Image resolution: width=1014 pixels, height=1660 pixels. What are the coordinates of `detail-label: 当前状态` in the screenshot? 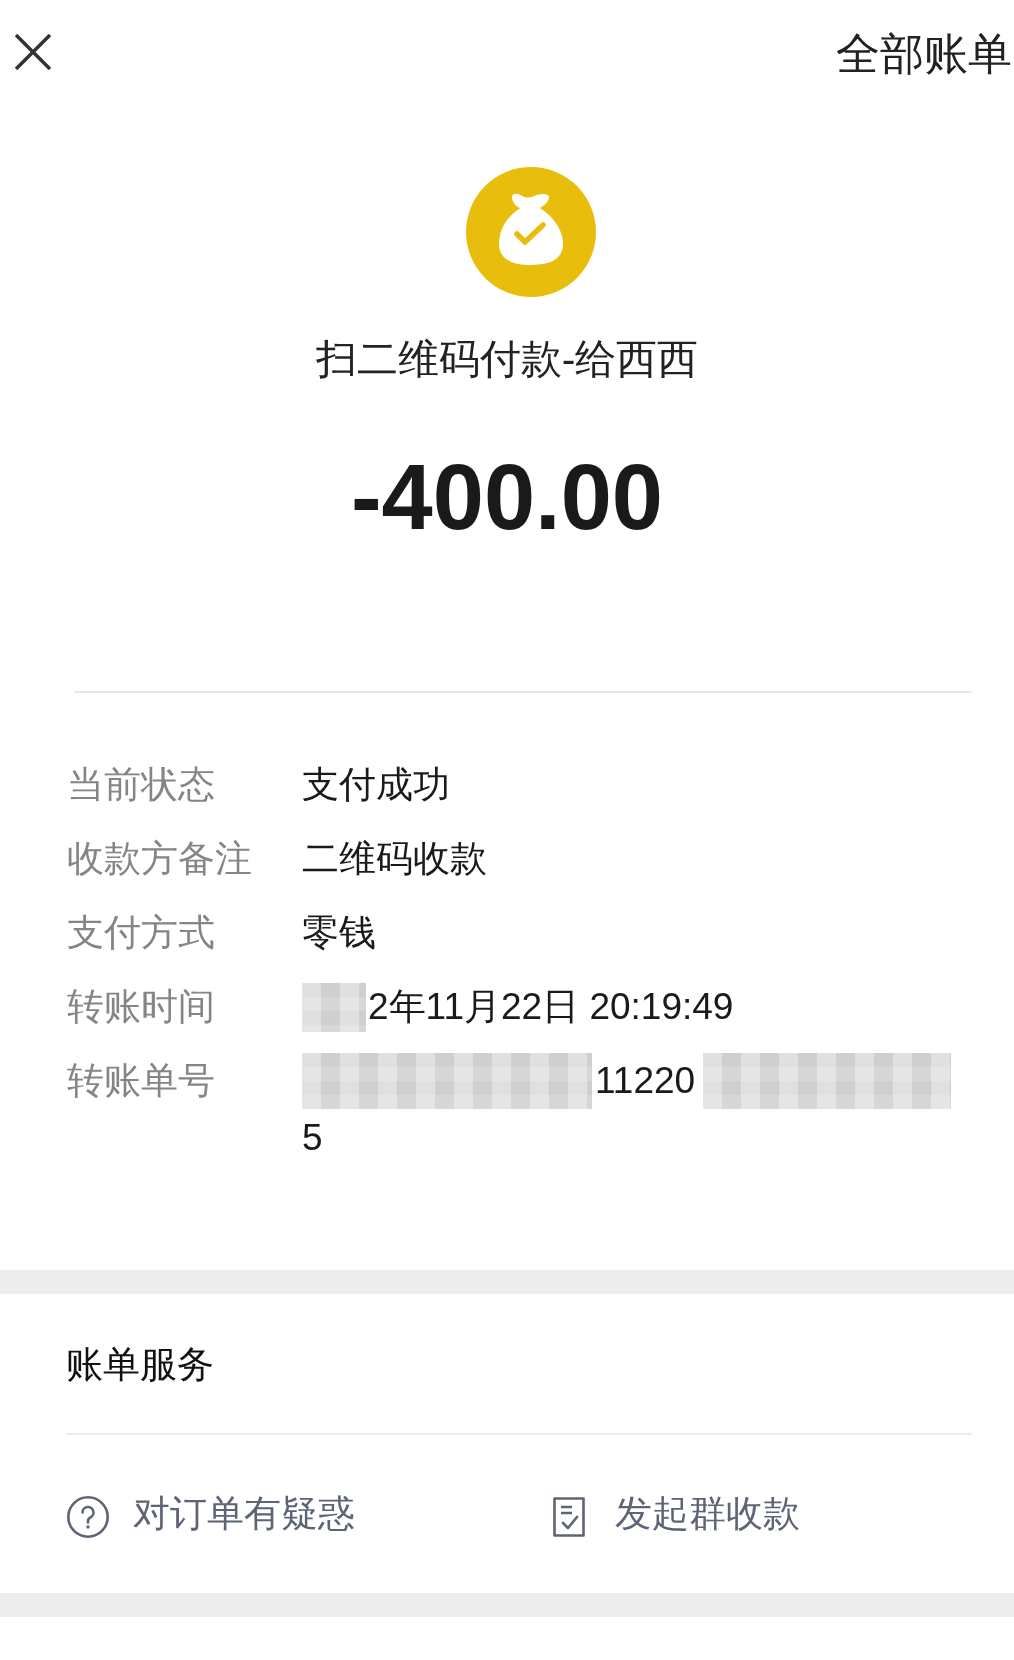 It's located at (141, 785).